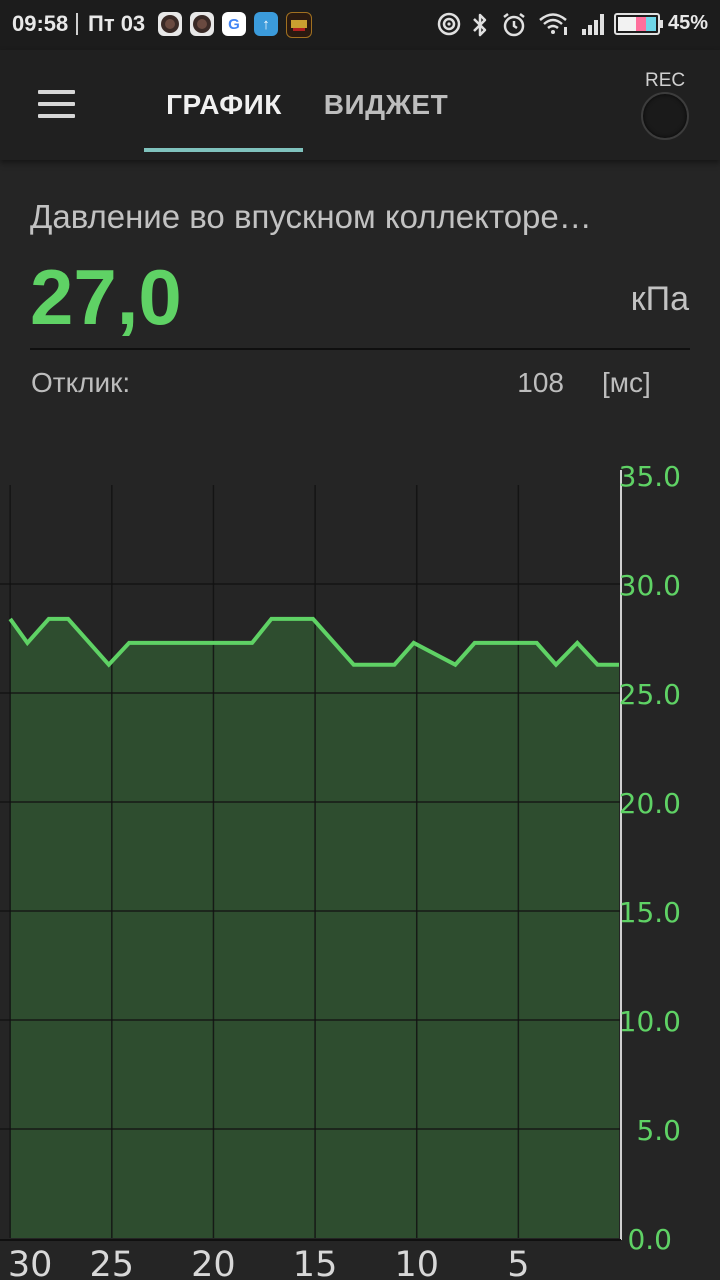 The image size is (720, 1280). I want to click on x-tick-label: 10, so click(416, 1262).